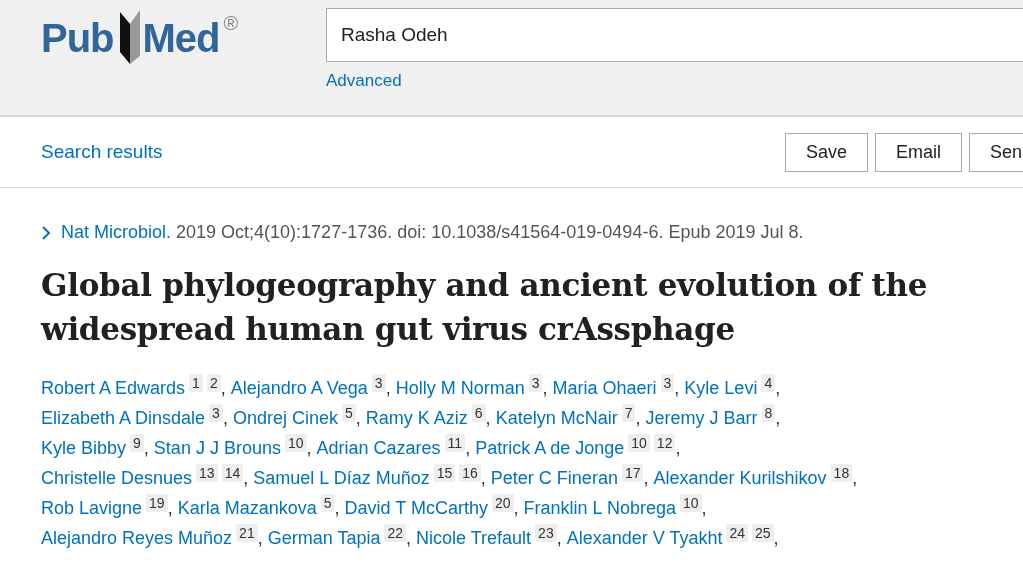 The image size is (1023, 564). I want to click on author-link: Peter C Fineran, so click(554, 478).